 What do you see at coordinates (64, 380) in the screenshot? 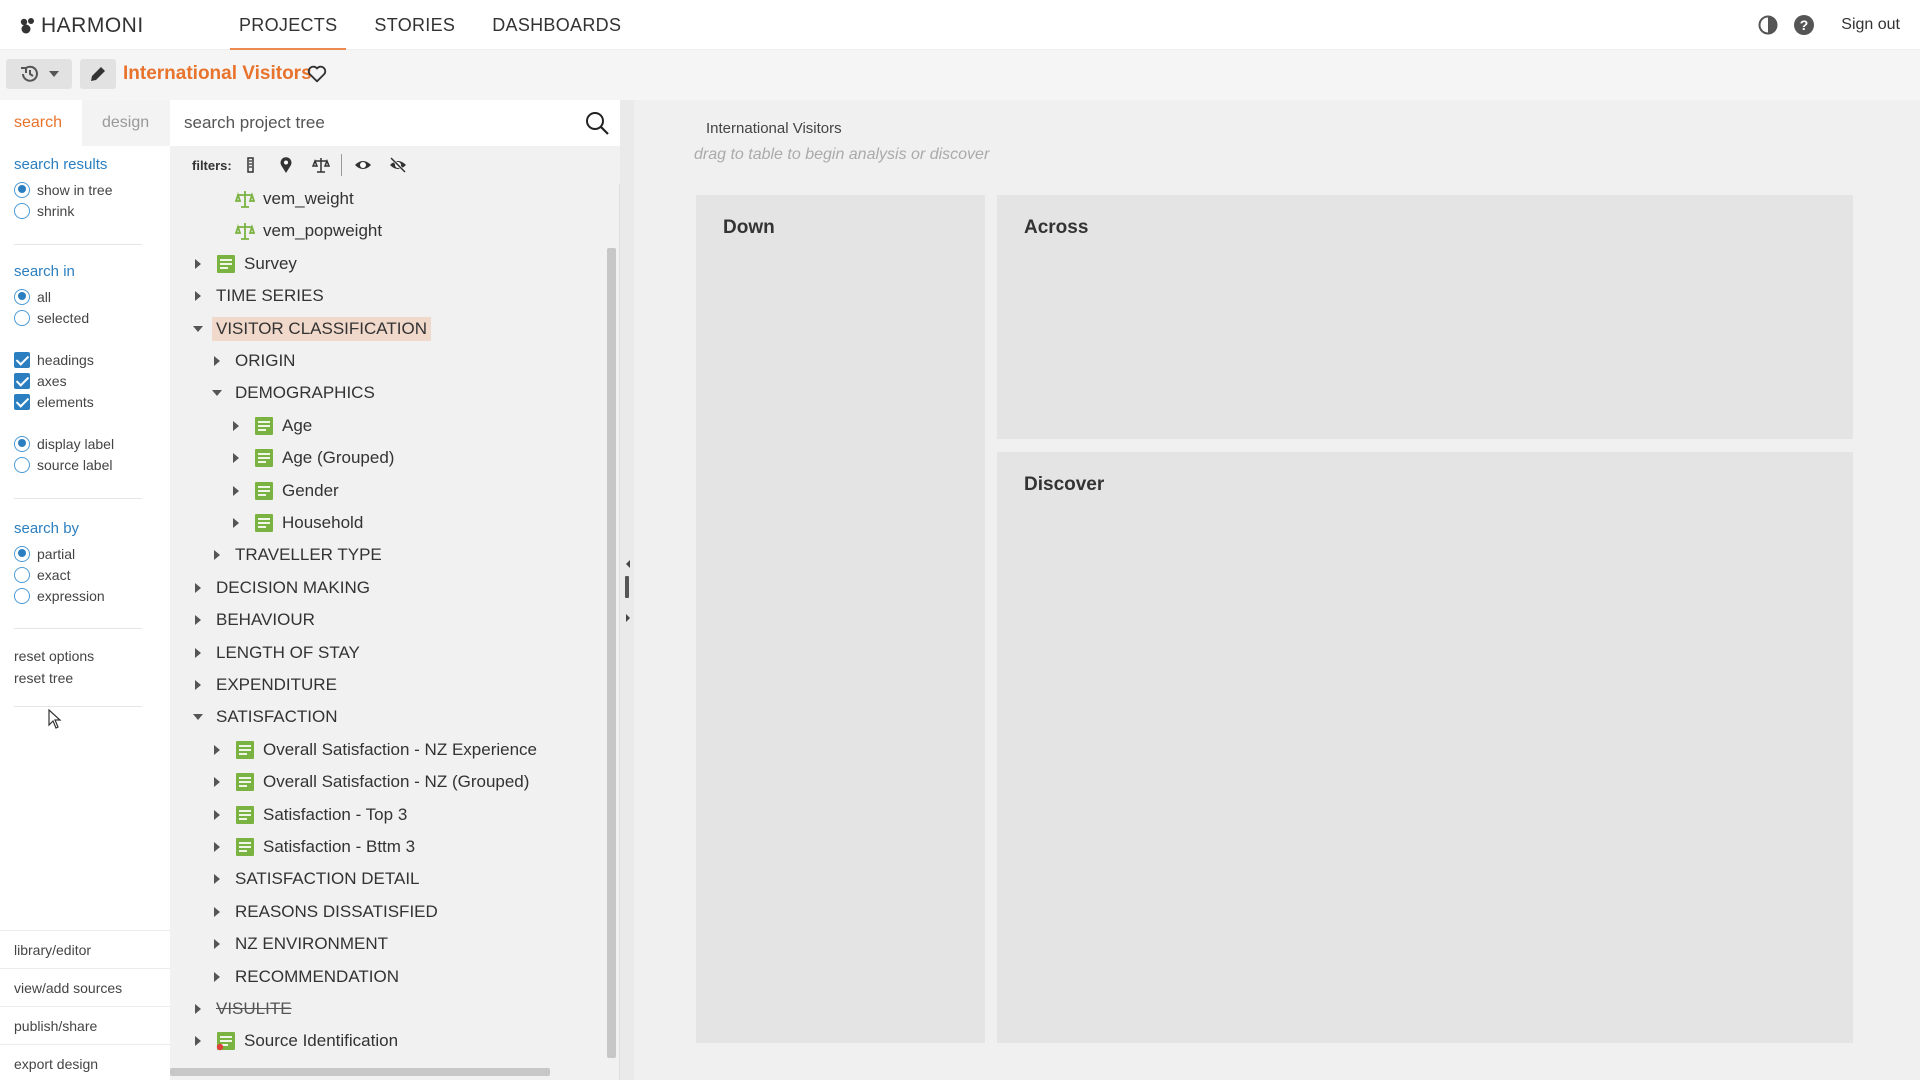
I see `checkbox-axes: axes` at bounding box center [64, 380].